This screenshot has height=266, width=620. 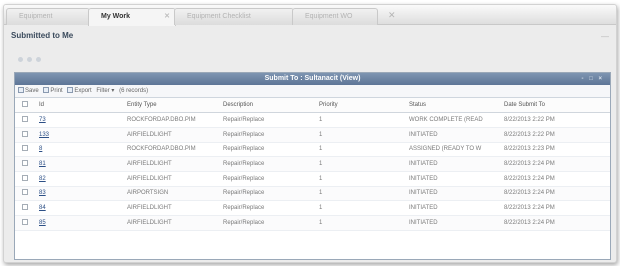 What do you see at coordinates (36, 16) in the screenshot?
I see `tab-label: Equipment` at bounding box center [36, 16].